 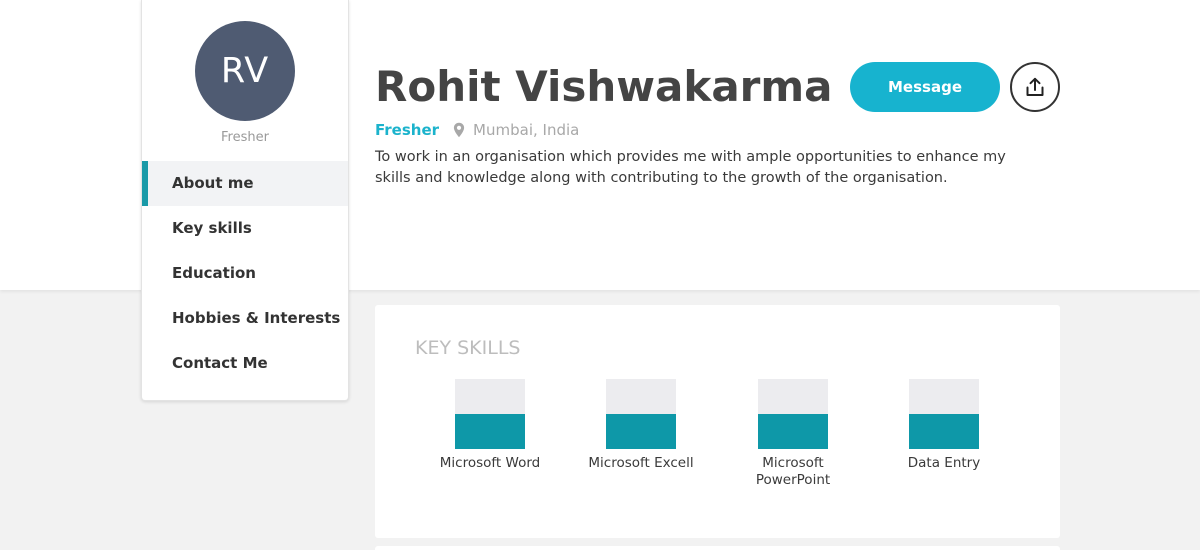 What do you see at coordinates (717, 548) in the screenshot?
I see `next-section-card` at bounding box center [717, 548].